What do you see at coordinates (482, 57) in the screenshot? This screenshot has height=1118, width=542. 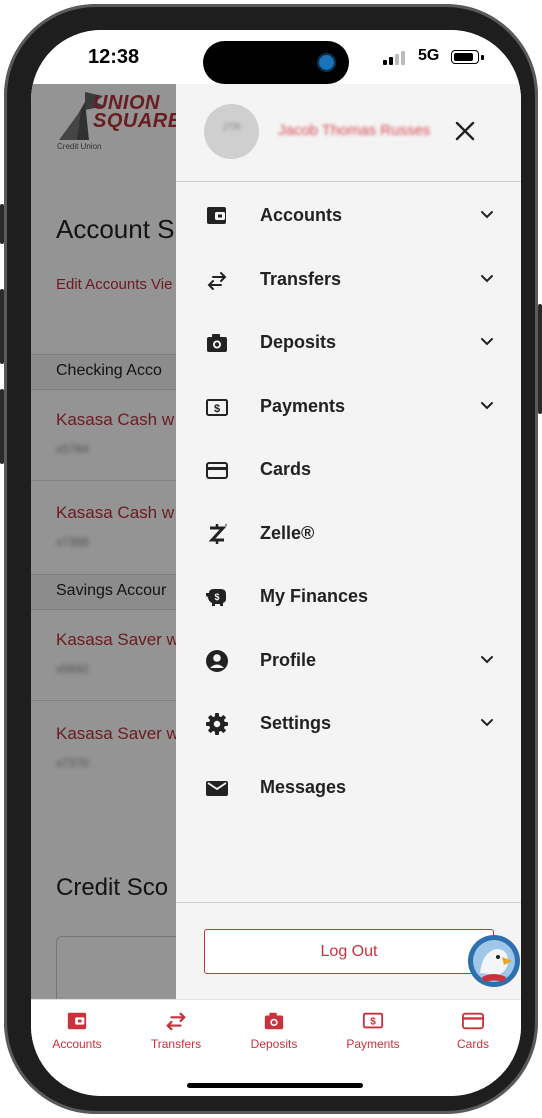 I see `battery-tip` at bounding box center [482, 57].